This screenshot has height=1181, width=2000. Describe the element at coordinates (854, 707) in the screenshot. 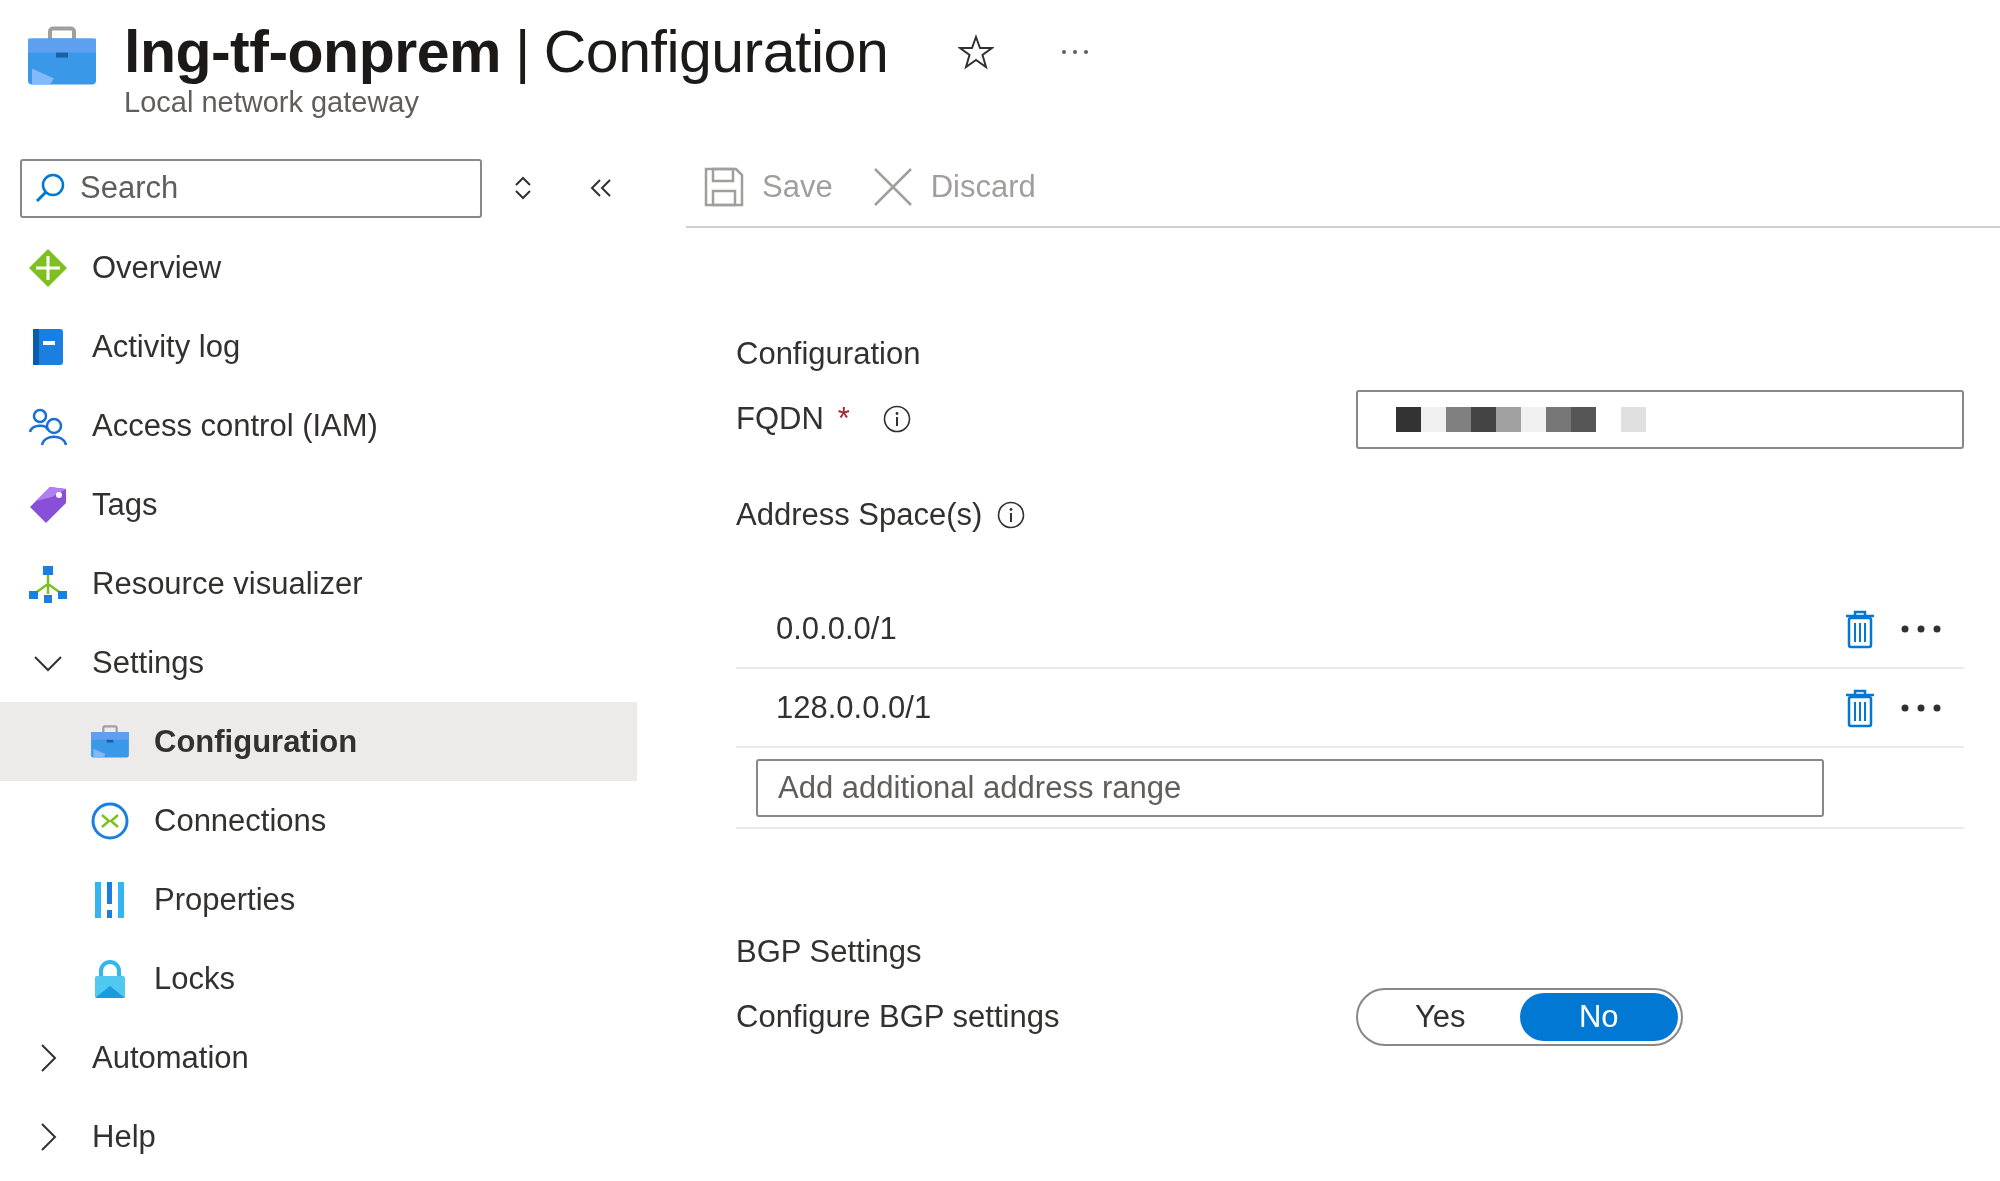

I see `address-range: 128.0.0.0/1` at that location.